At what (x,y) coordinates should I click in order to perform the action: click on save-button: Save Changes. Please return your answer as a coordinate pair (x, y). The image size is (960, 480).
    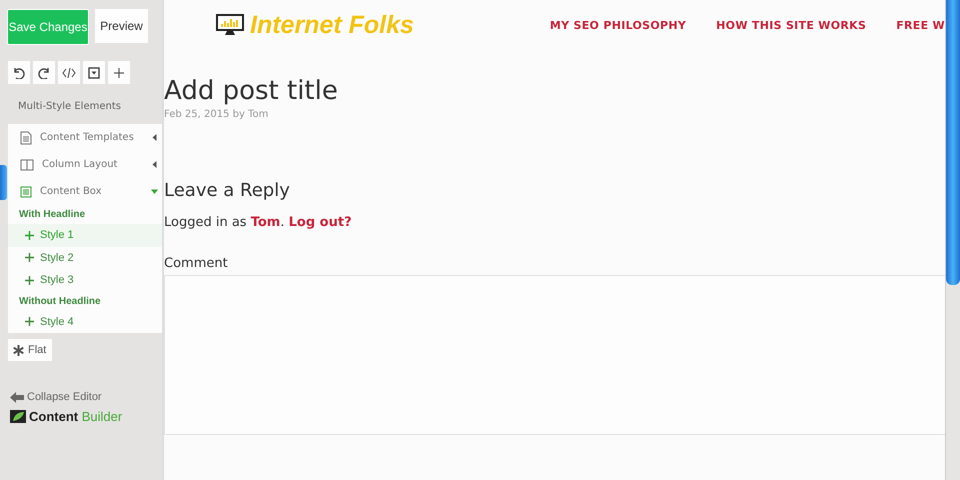
    Looking at the image, I should click on (48, 27).